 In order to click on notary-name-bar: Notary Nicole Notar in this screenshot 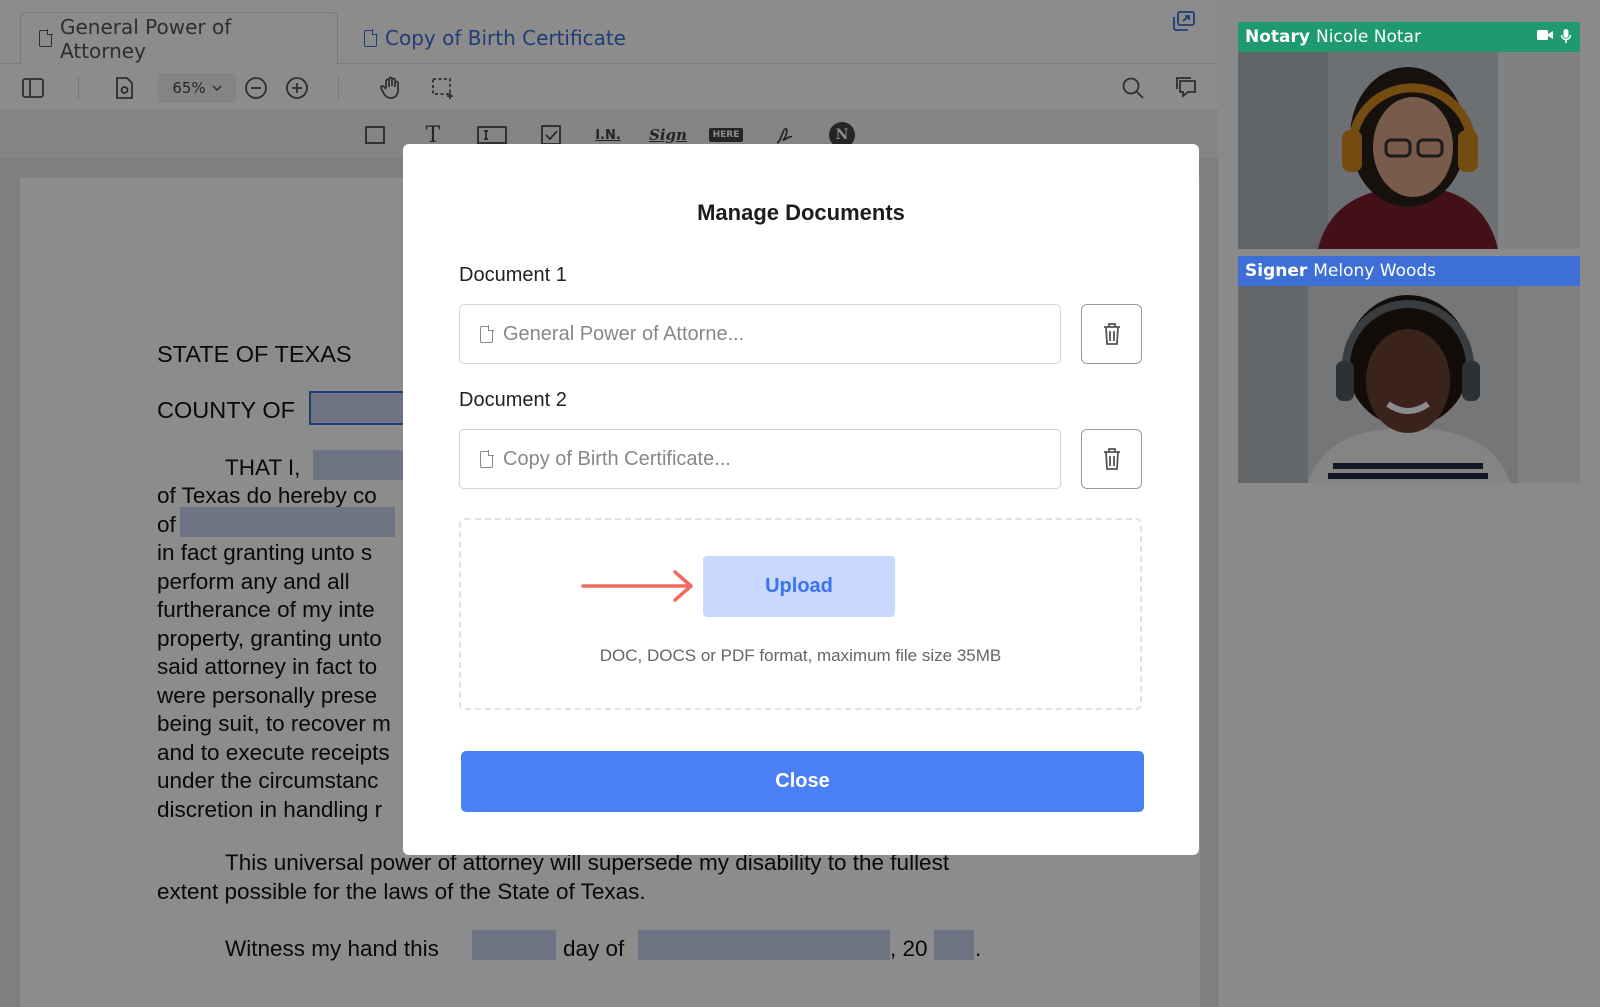, I will do `click(1409, 37)`.